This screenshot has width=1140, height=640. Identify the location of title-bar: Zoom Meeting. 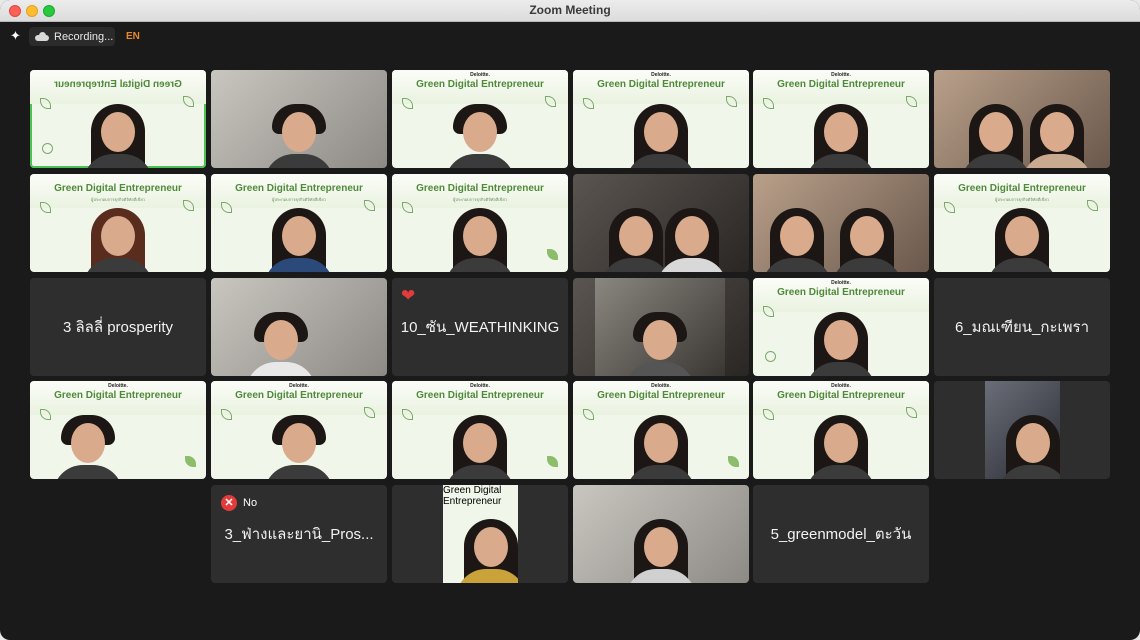
(570, 11).